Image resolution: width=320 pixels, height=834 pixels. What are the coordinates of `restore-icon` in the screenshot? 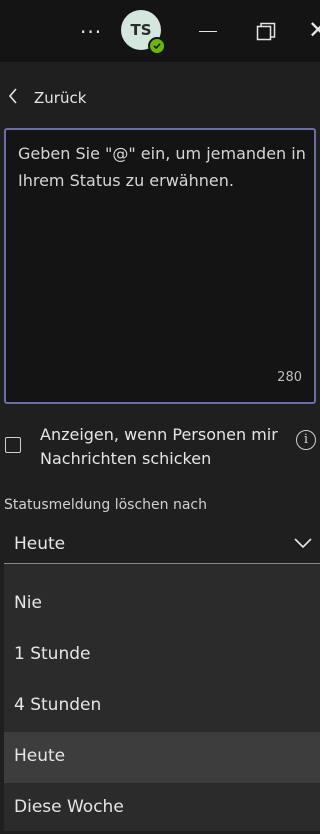 It's located at (266, 31).